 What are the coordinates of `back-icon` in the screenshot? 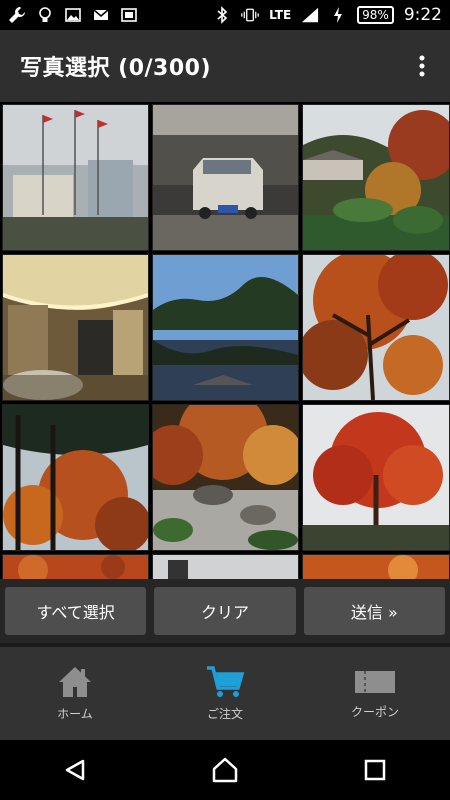 It's located at (75, 770).